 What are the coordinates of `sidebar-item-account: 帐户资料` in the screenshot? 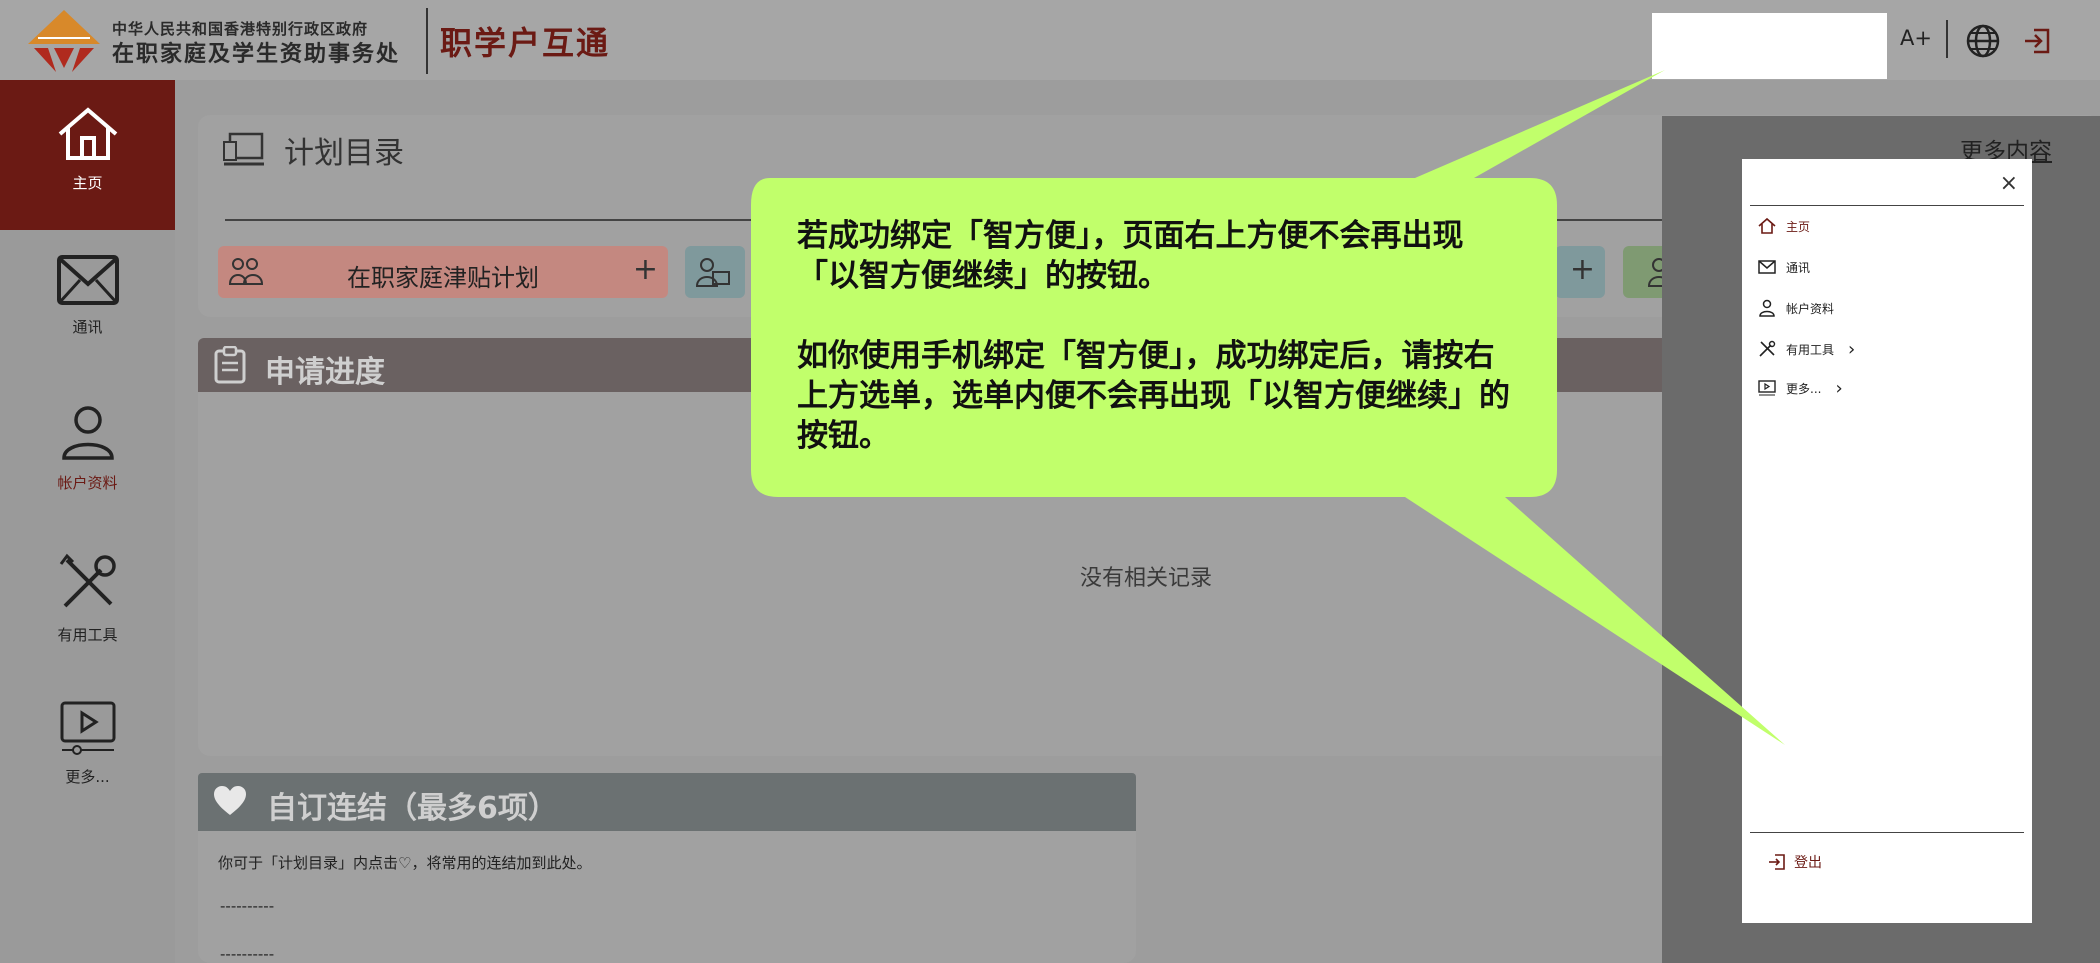 It's located at (87, 451).